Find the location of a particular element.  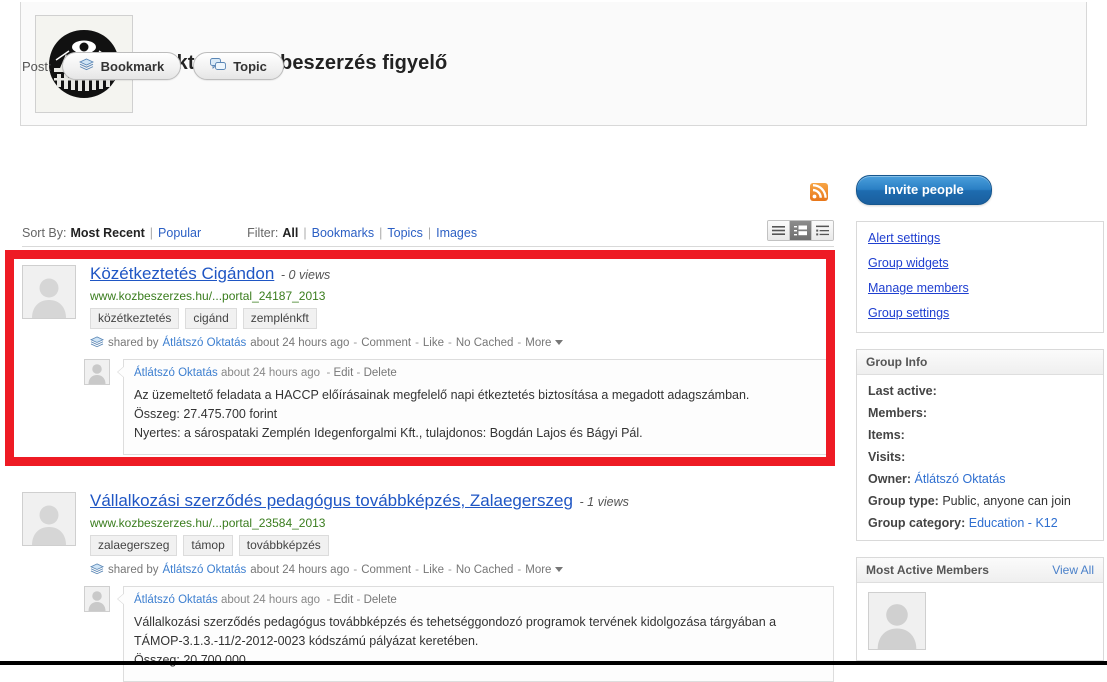

info-key: Owner: is located at coordinates (890, 479).